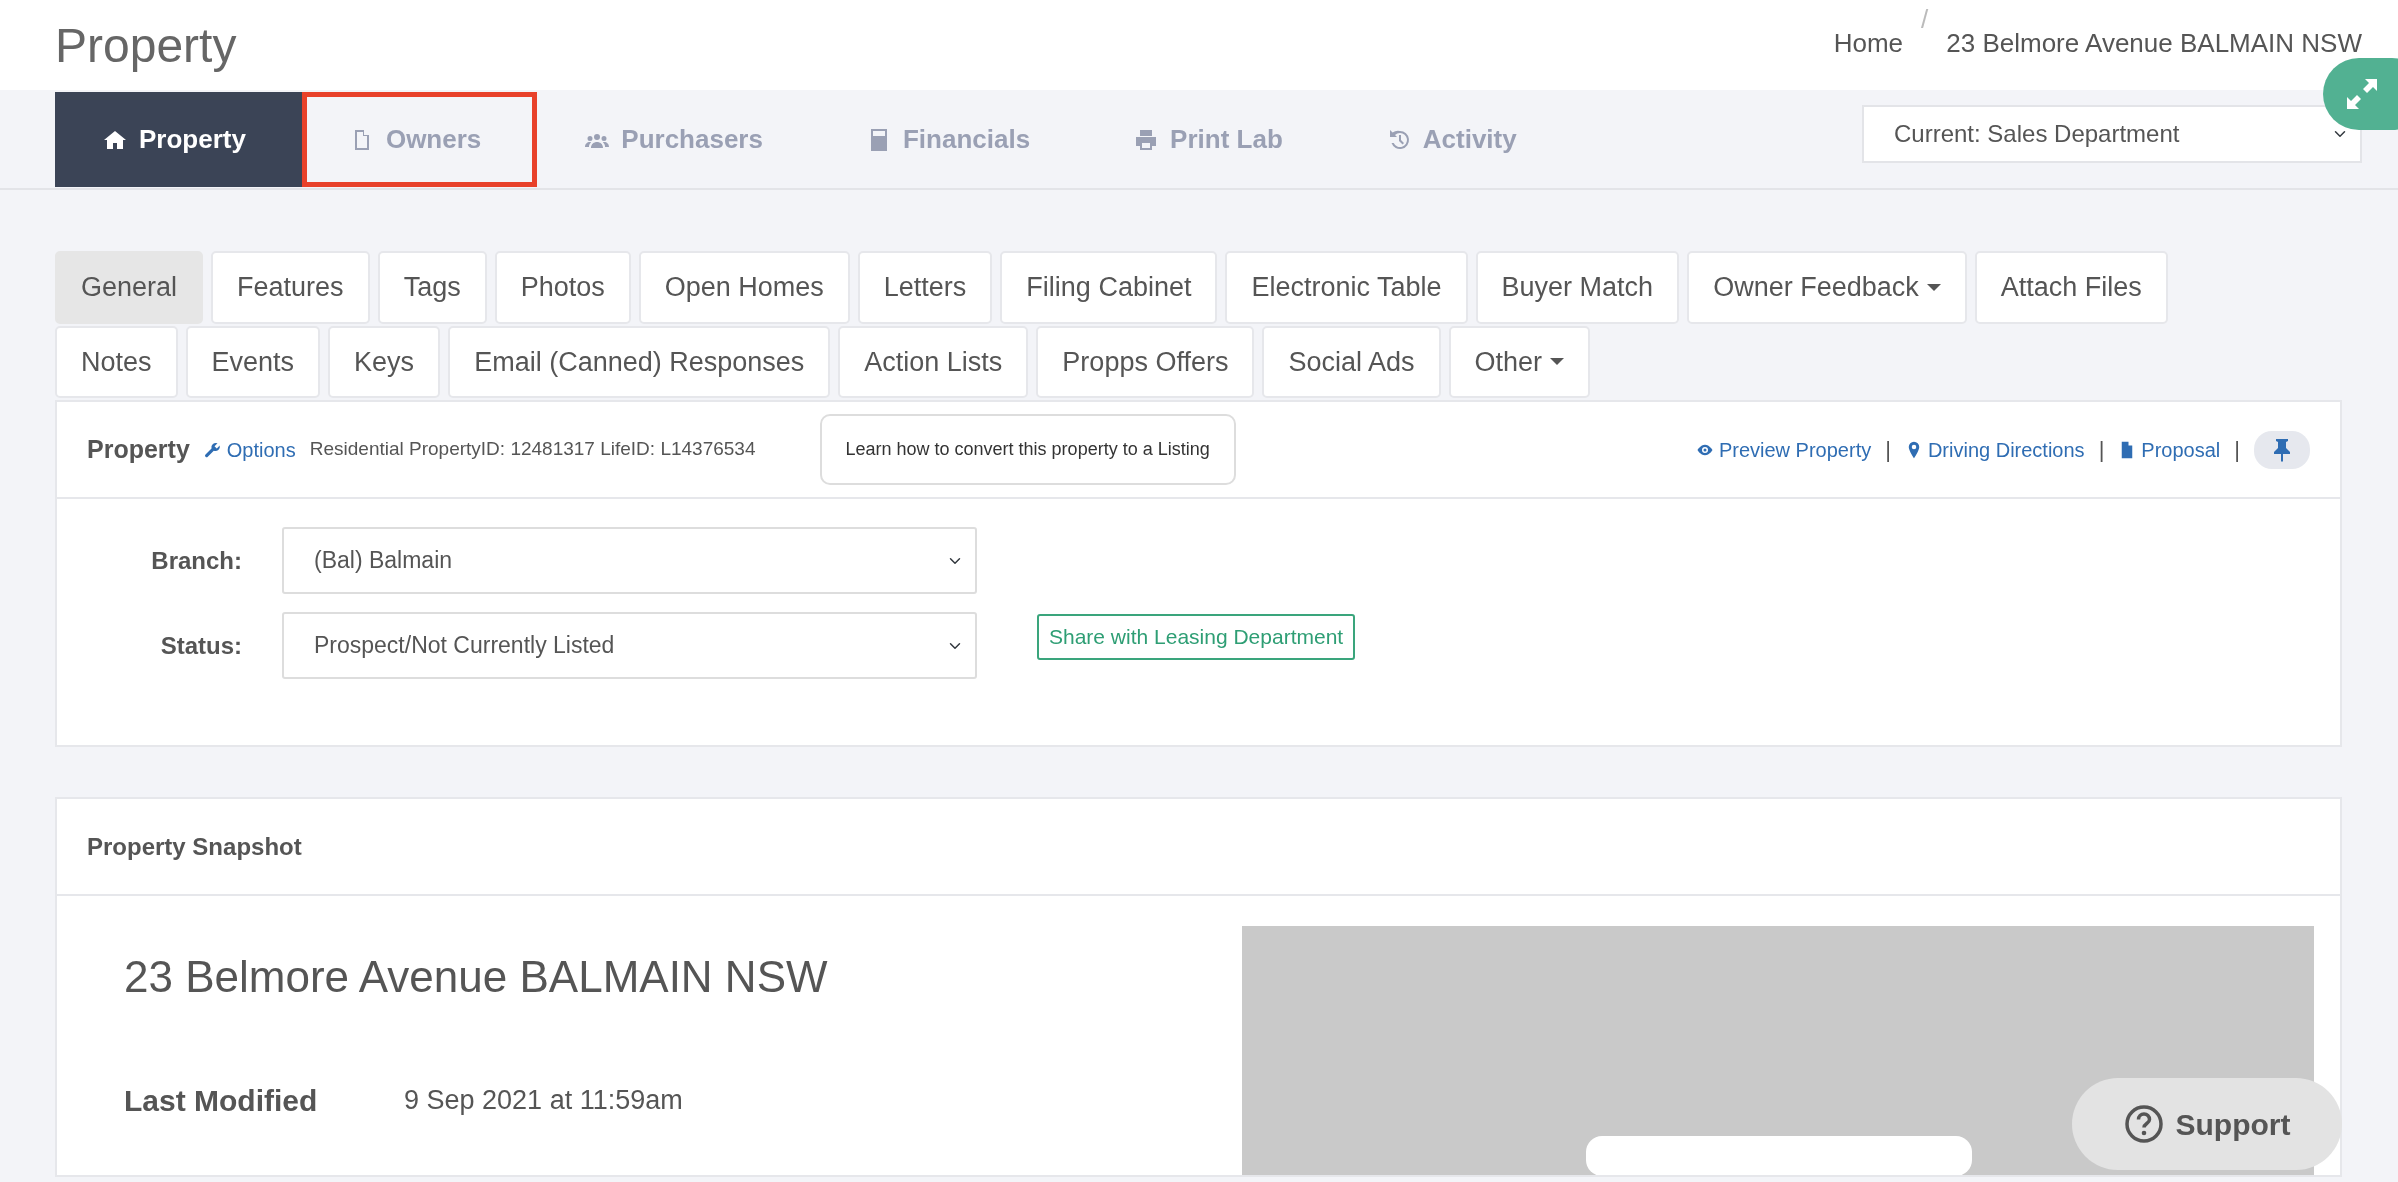 This screenshot has height=1182, width=2398. What do you see at coordinates (1519, 361) in the screenshot?
I see `sub-tab: Other` at bounding box center [1519, 361].